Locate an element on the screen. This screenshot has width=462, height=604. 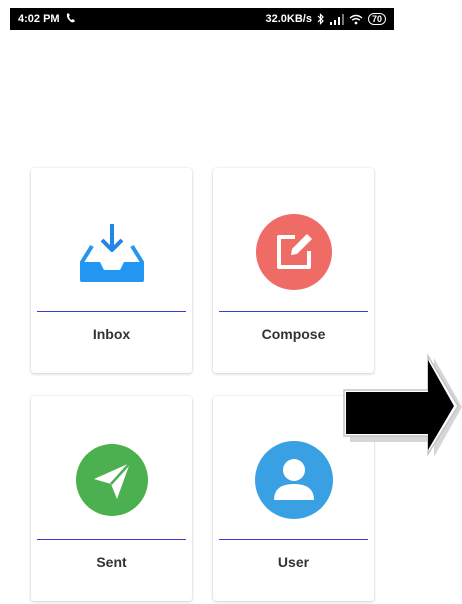
sent-label: Sent is located at coordinates (111, 562).